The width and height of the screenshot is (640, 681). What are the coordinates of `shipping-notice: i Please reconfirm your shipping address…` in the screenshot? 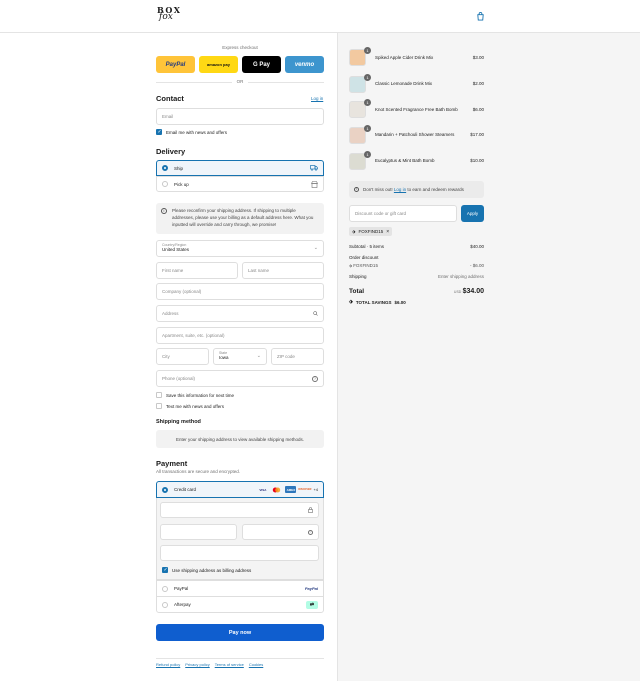 It's located at (240, 218).